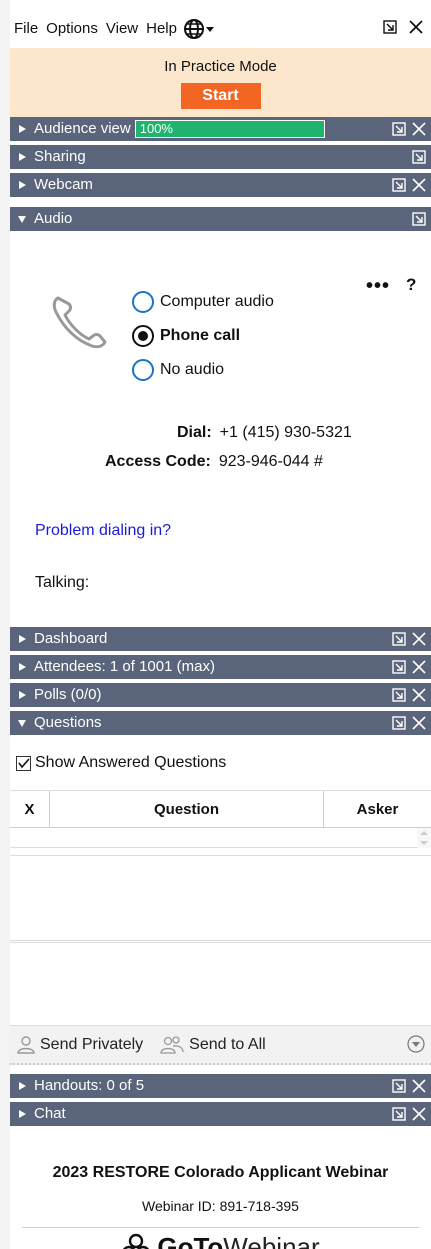 This screenshot has width=431, height=1249. What do you see at coordinates (203, 302) in the screenshot?
I see `radio-computer-audio: Computer audio` at bounding box center [203, 302].